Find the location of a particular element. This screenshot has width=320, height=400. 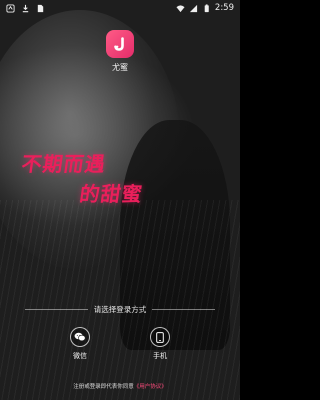

user-agreement-link: 《用户协议》 is located at coordinates (150, 387).